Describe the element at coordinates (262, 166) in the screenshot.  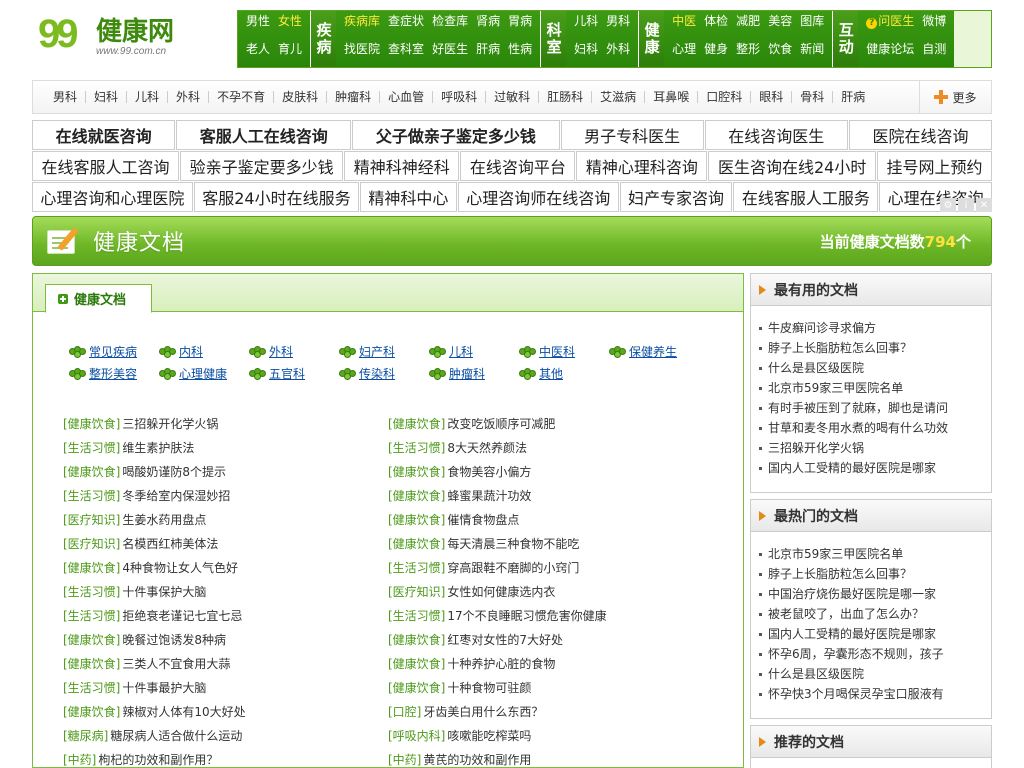
I see `ad-link: 验亲子鉴定要多少钱` at that location.